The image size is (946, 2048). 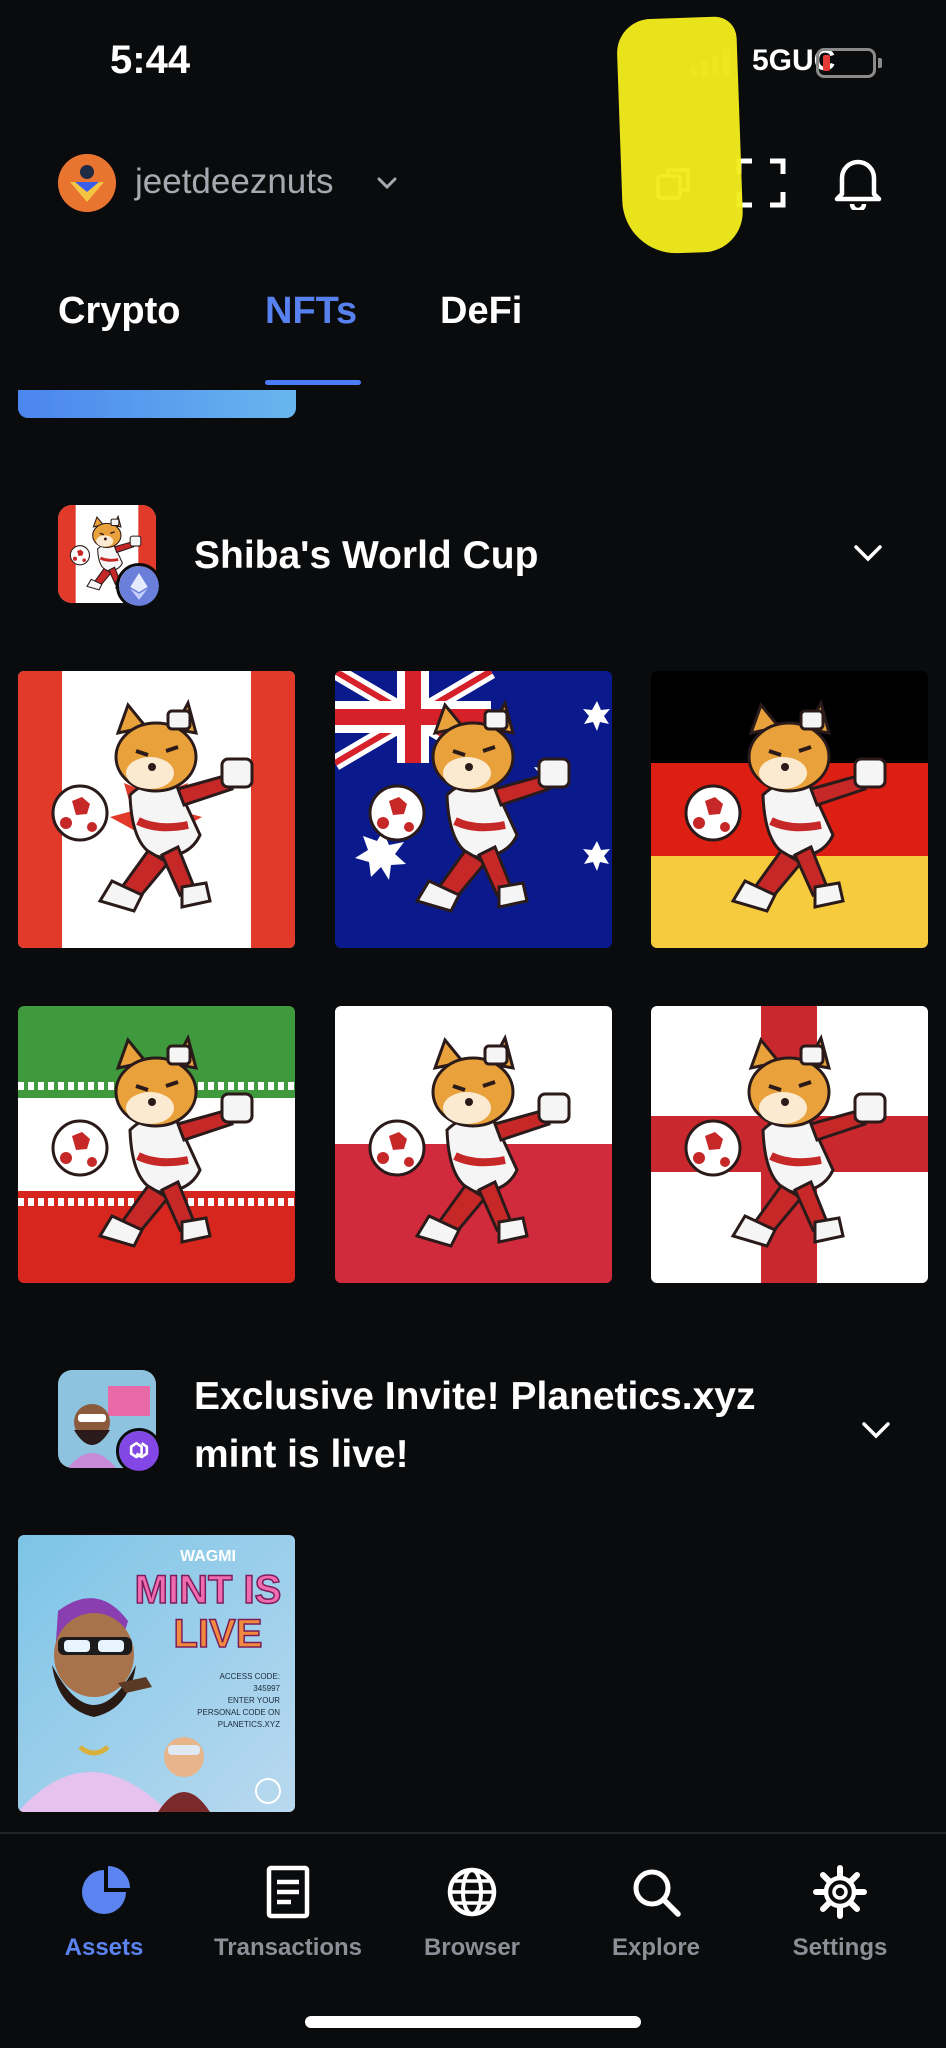 What do you see at coordinates (472, 1892) in the screenshot?
I see `globe-icon` at bounding box center [472, 1892].